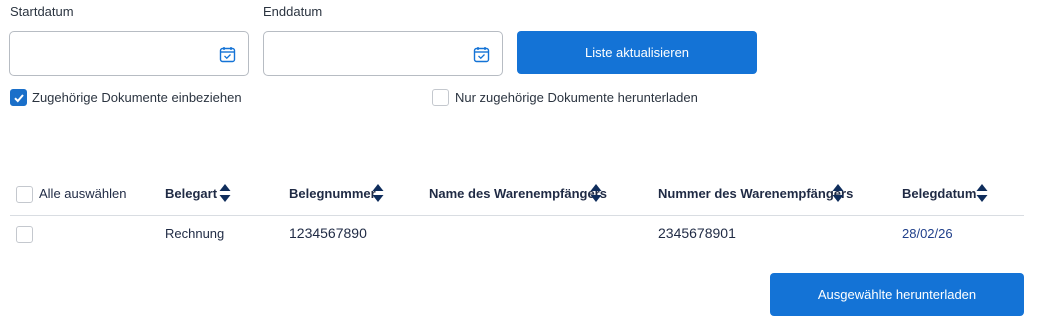  I want to click on include-related-checkbox, so click(18, 97).